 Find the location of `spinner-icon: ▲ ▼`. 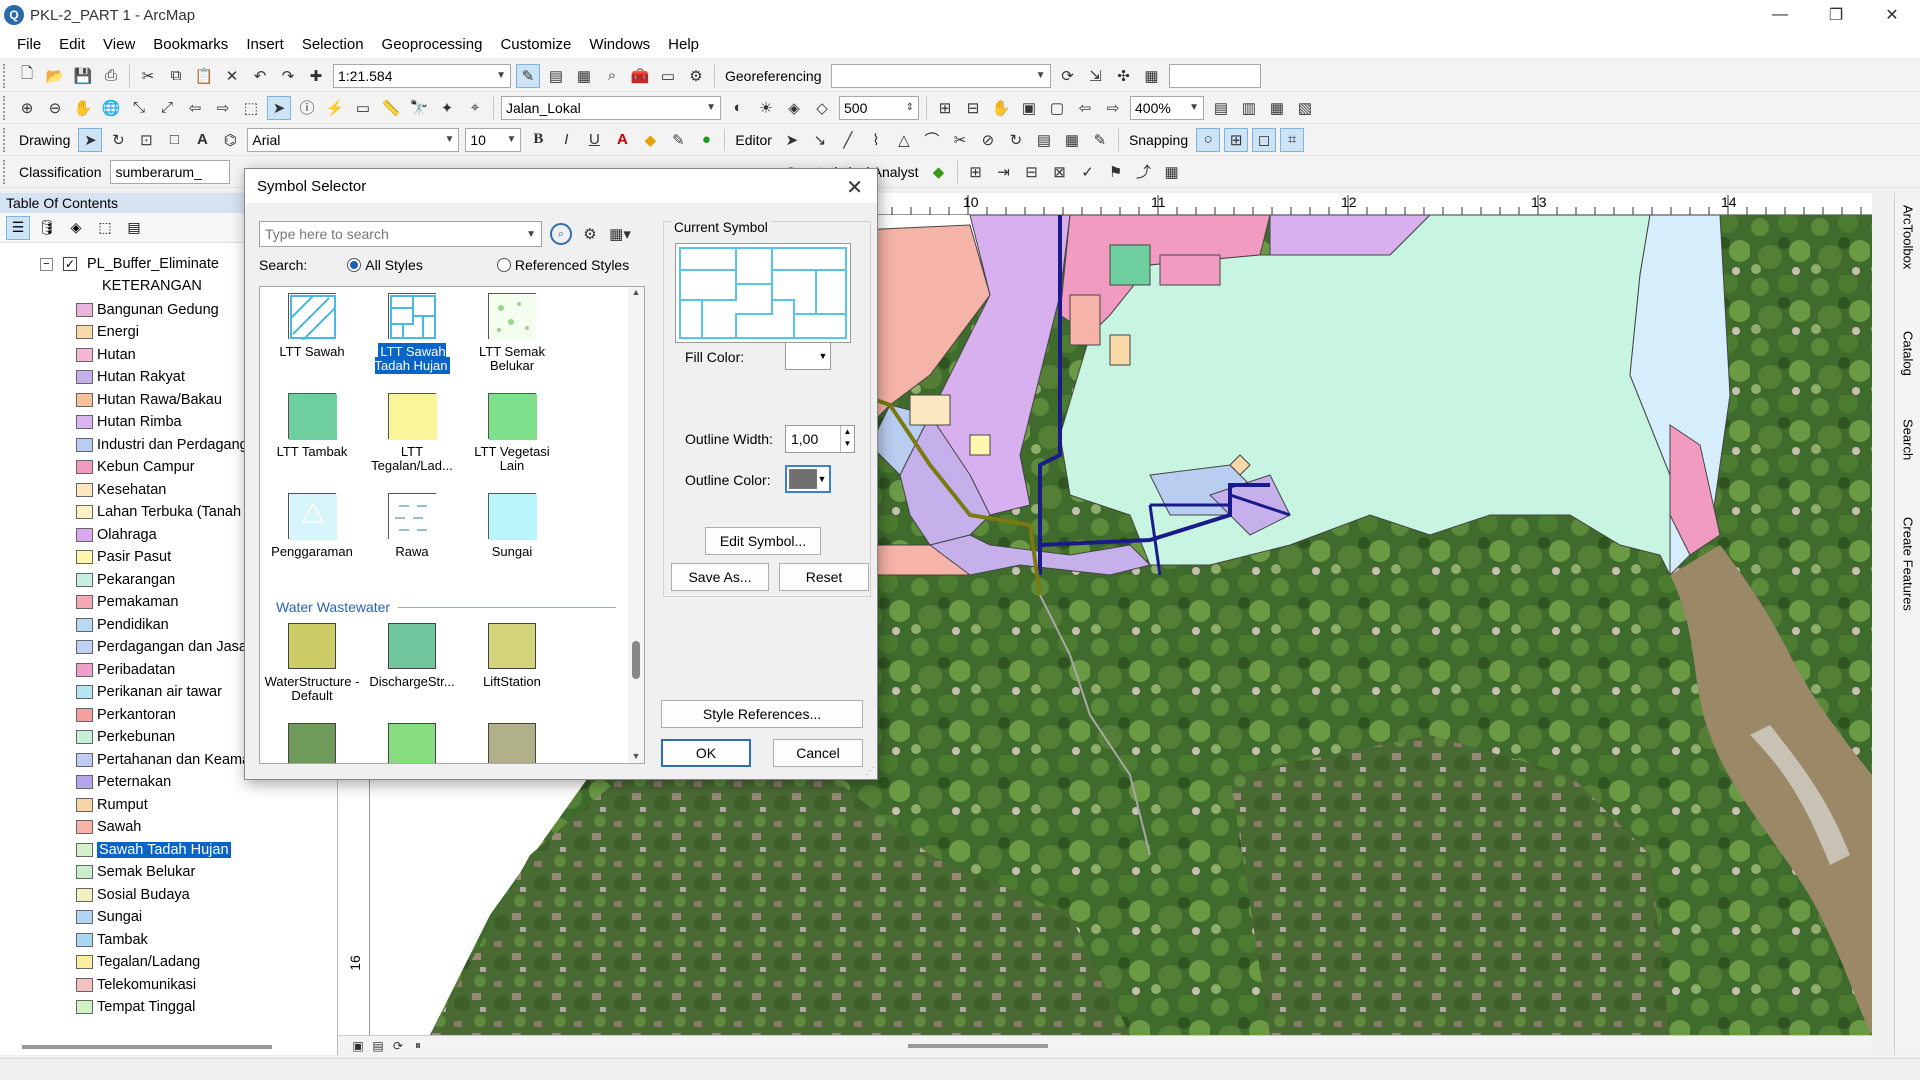

spinner-icon: ▲ ▼ is located at coordinates (847, 439).